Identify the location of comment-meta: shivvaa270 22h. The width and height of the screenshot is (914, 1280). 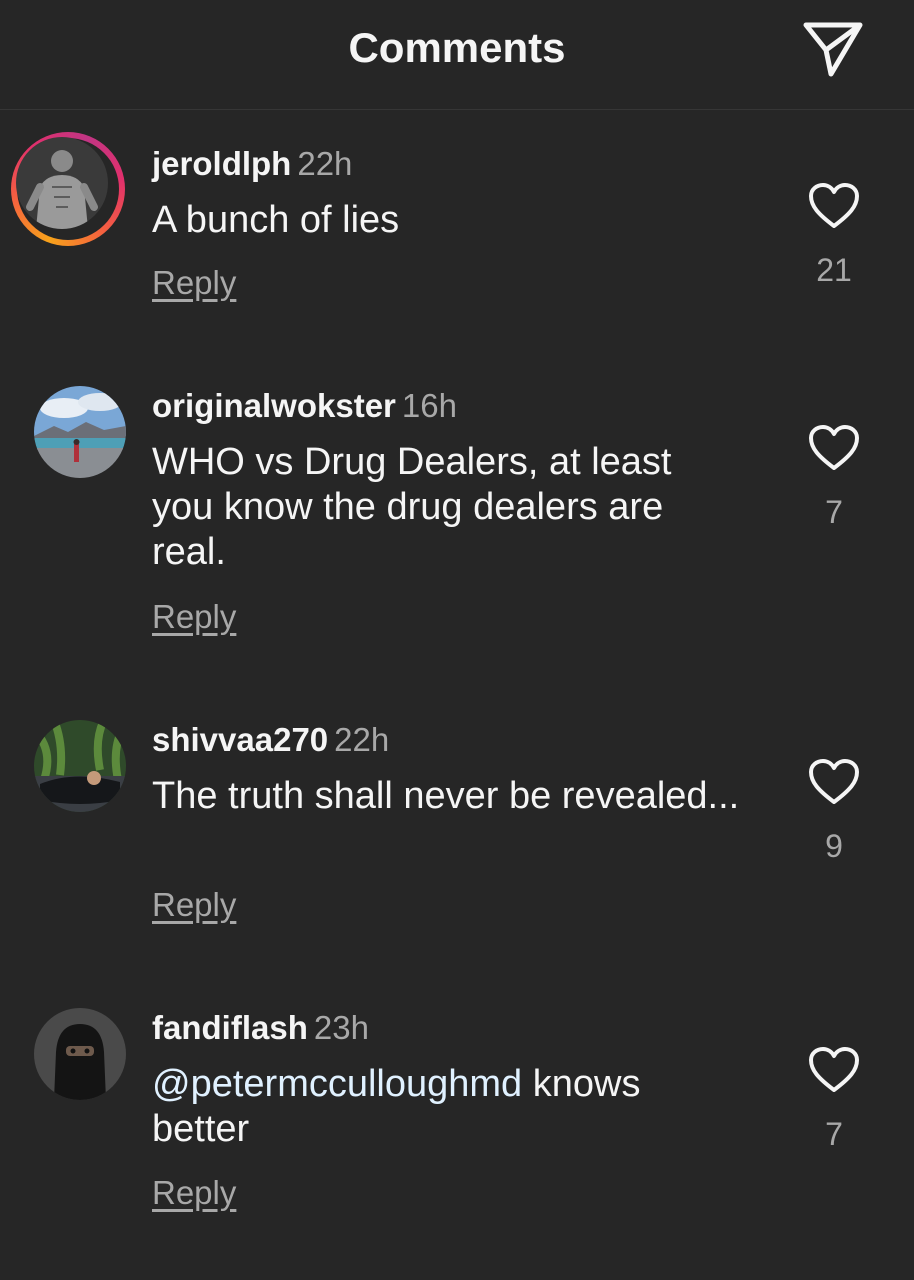
(270, 740).